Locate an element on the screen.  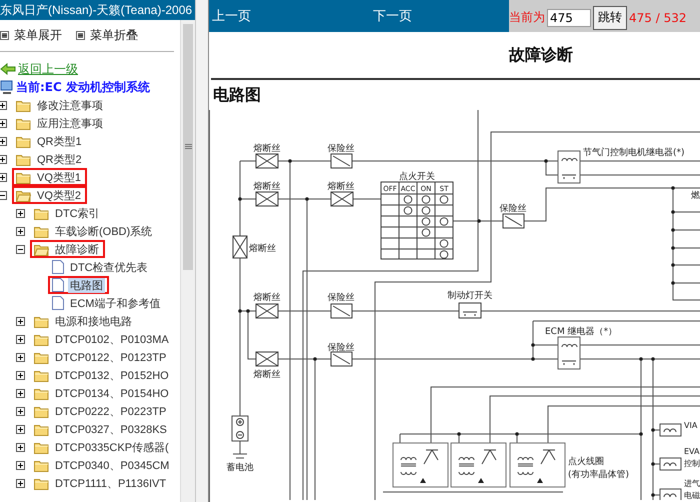
tree-item: DTCP0327、P0328KS is located at coordinates (111, 429).